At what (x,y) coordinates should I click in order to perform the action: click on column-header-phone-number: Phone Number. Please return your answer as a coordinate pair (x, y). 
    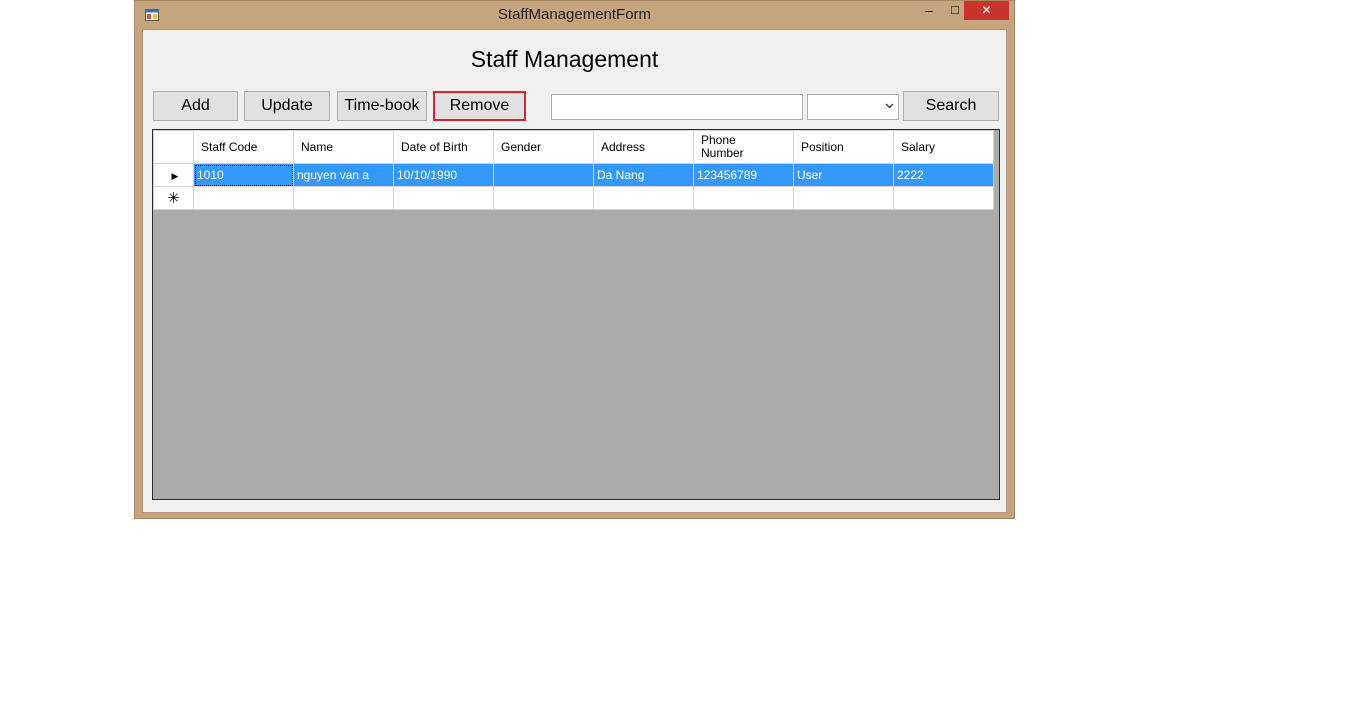
    Looking at the image, I should click on (743, 147).